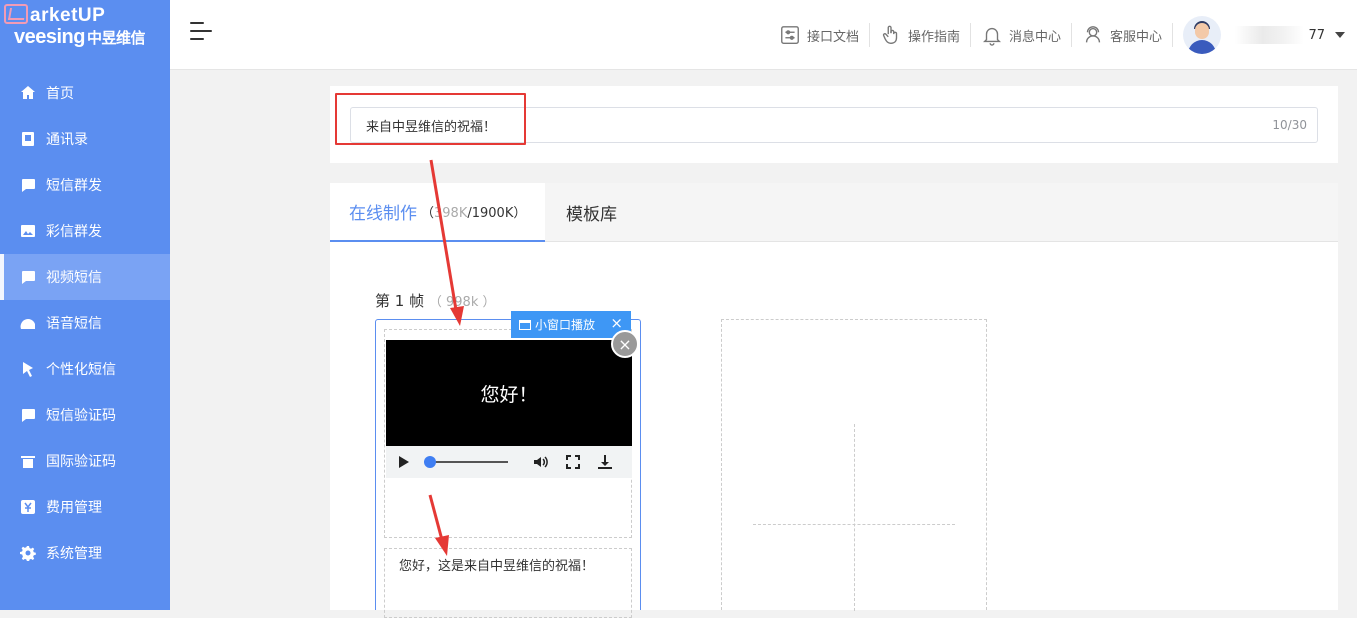  Describe the element at coordinates (1021, 35) in the screenshot. I see `header-messages: 消息中心` at that location.